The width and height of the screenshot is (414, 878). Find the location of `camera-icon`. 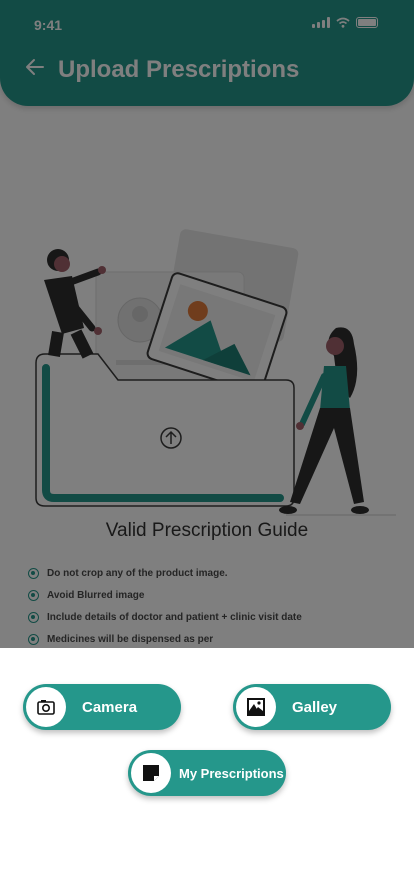

camera-icon is located at coordinates (46, 707).